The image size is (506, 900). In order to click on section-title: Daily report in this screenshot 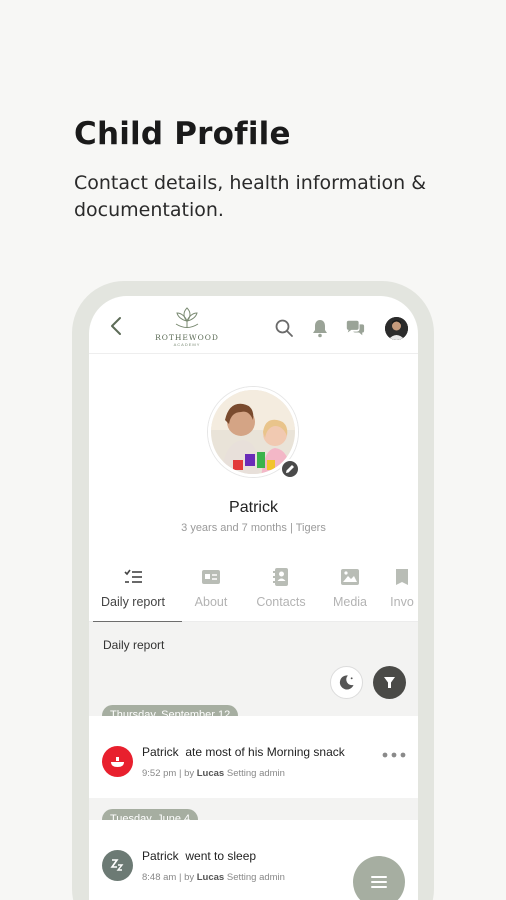, I will do `click(134, 645)`.